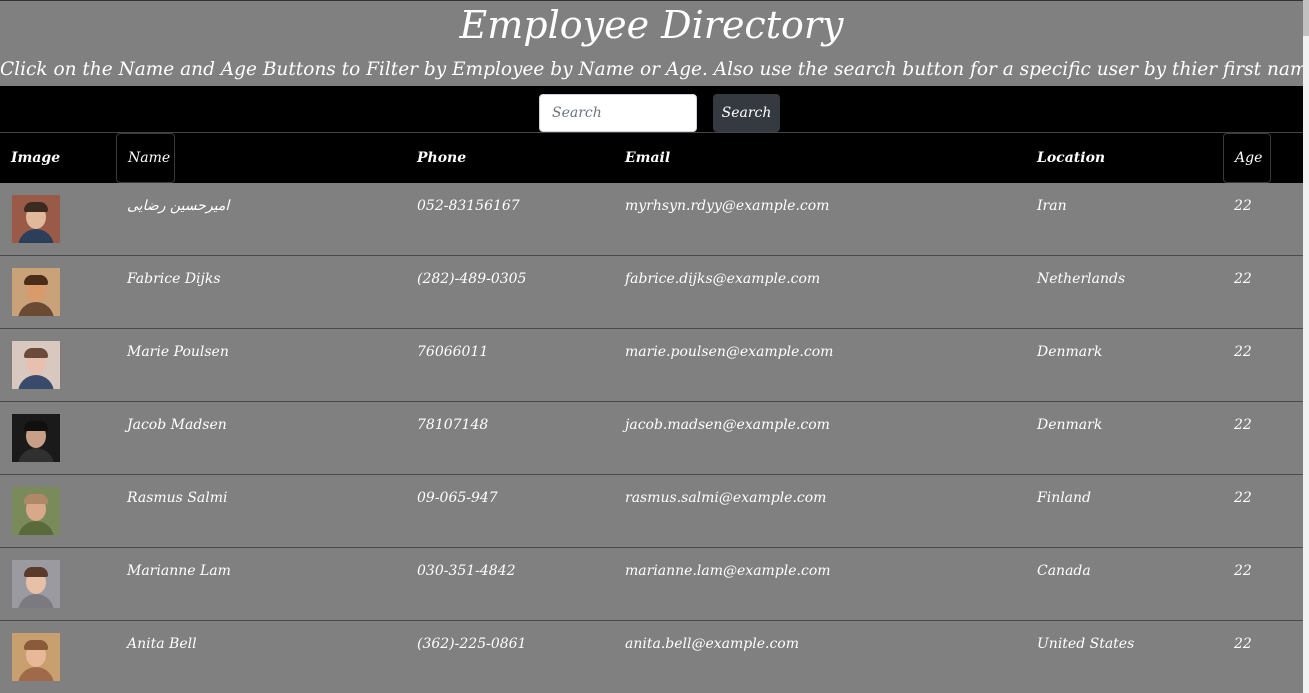 Image resolution: width=1309 pixels, height=693 pixels. I want to click on search-input, so click(618, 113).